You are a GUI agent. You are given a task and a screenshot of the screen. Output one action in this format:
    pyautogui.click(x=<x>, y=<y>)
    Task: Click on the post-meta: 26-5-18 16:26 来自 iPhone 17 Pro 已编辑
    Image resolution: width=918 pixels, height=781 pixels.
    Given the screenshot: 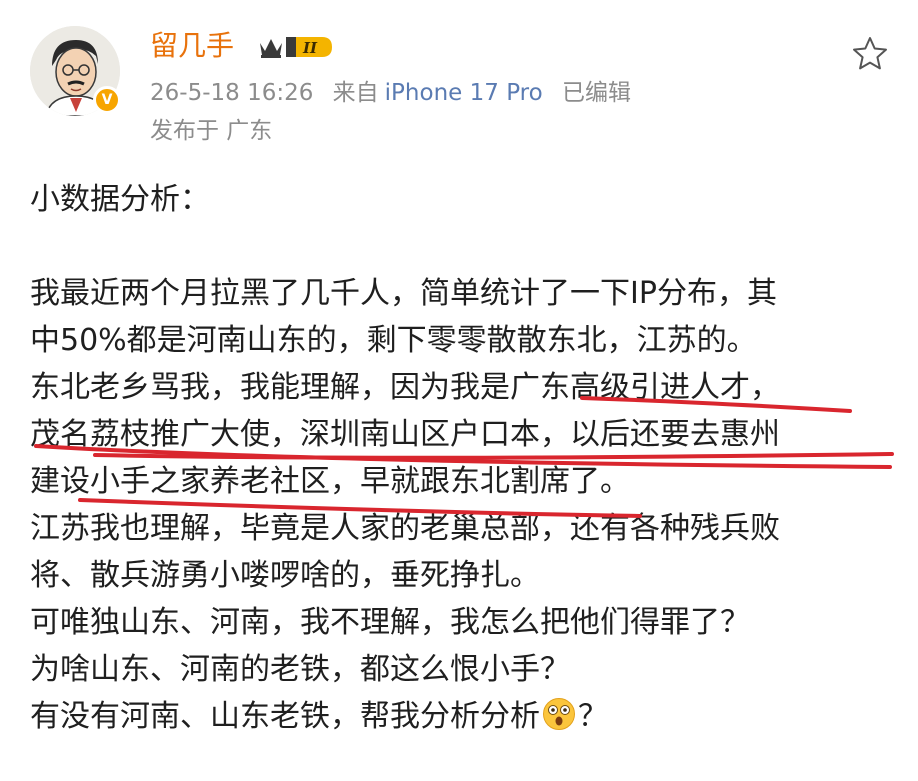 What is the action you would take?
    pyautogui.click(x=390, y=93)
    